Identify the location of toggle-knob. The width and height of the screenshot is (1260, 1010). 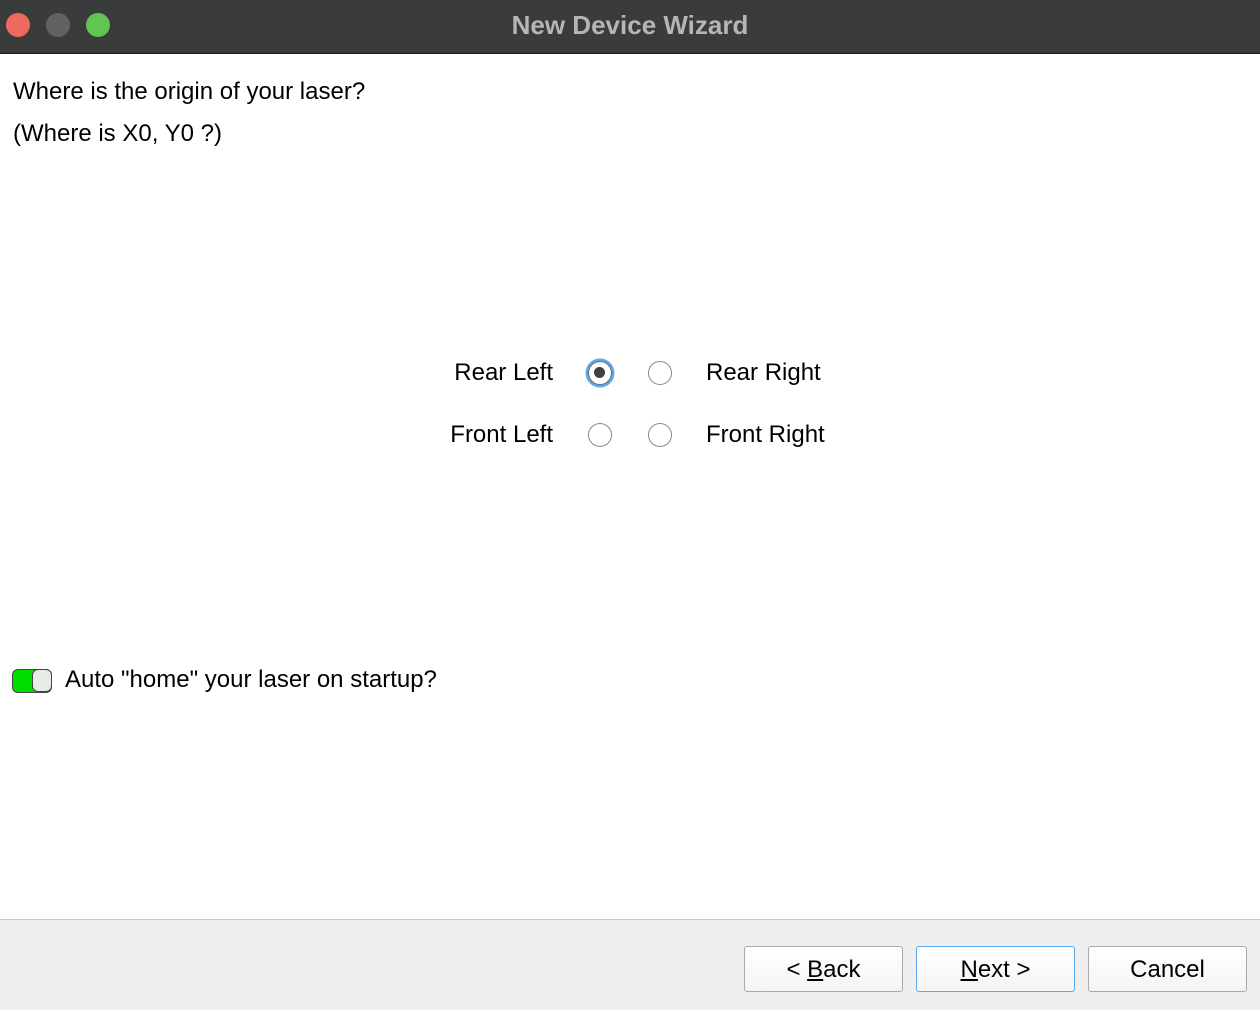
(42, 680).